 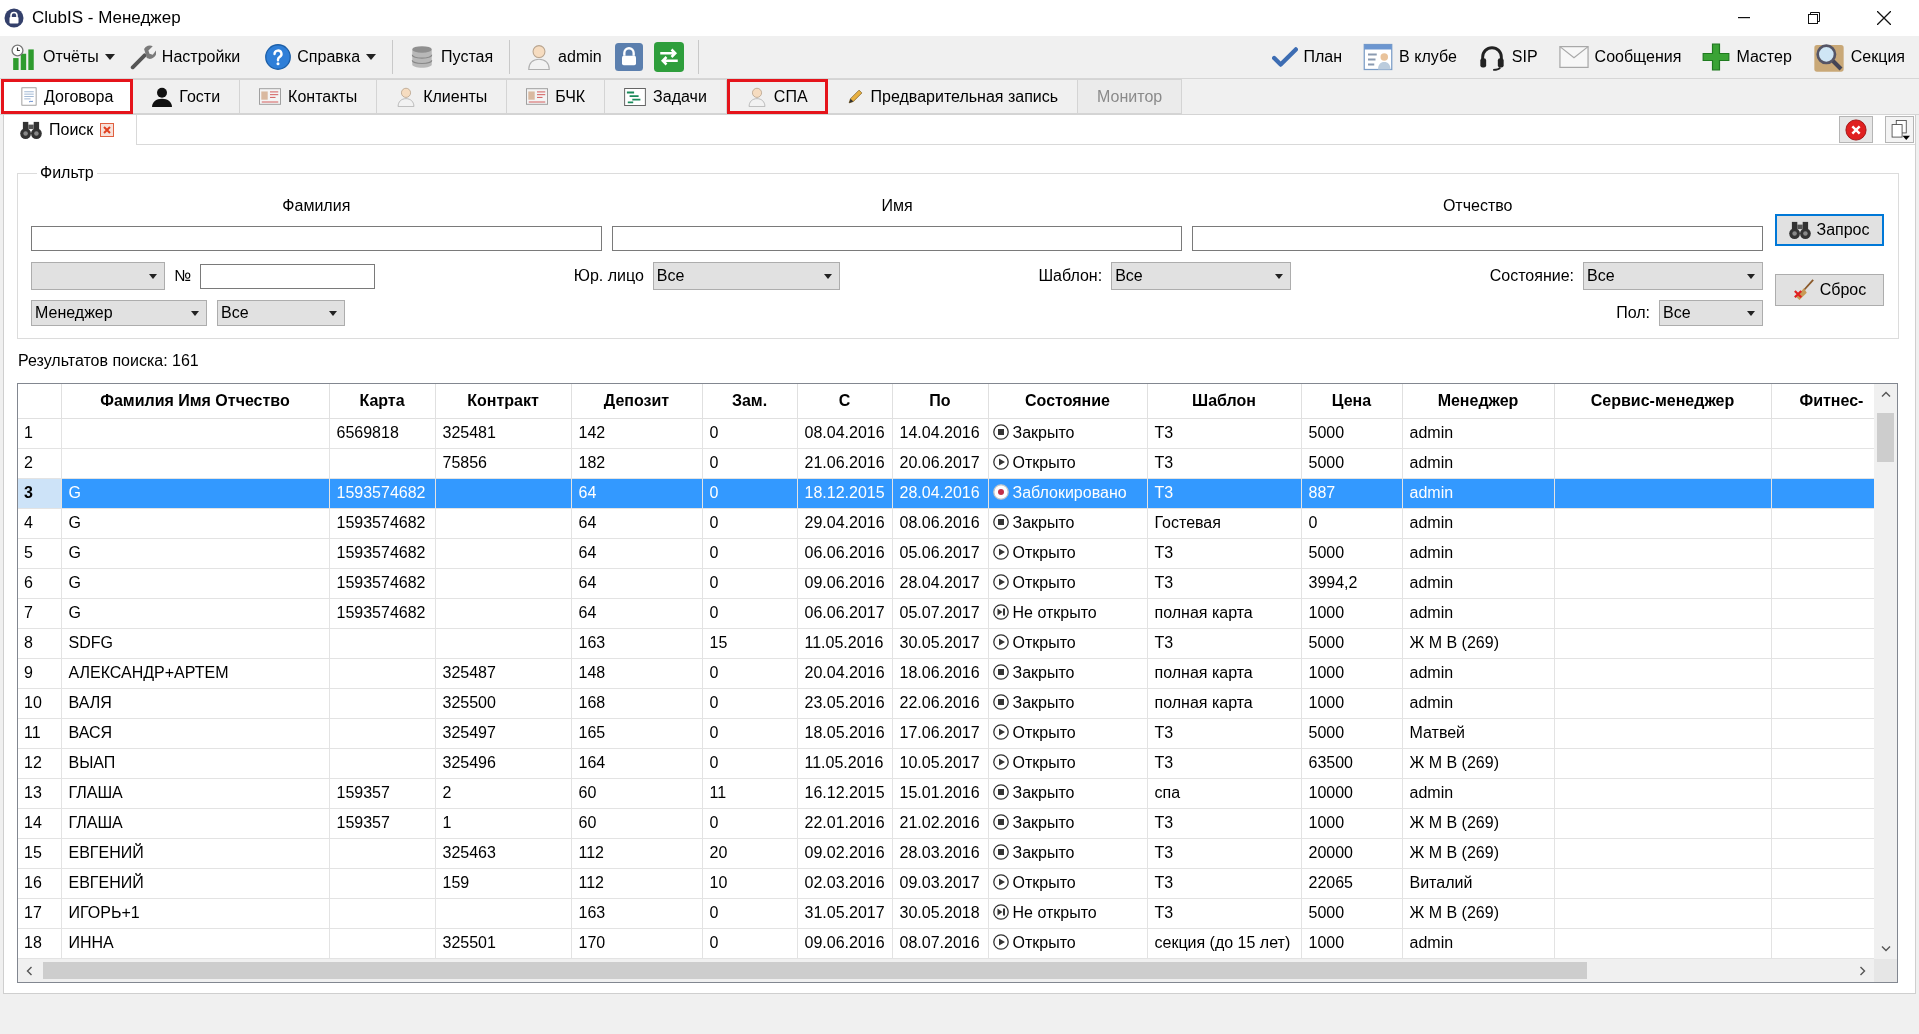 What do you see at coordinates (503, 401) in the screenshot?
I see `column-header: Контракт` at bounding box center [503, 401].